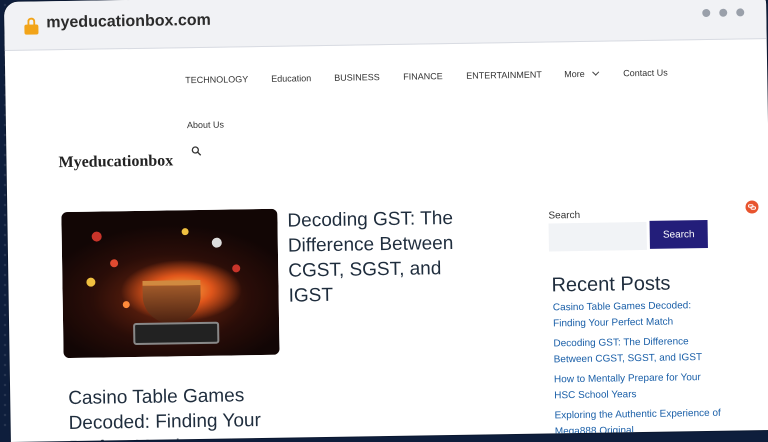  I want to click on search-label: Search, so click(564, 215).